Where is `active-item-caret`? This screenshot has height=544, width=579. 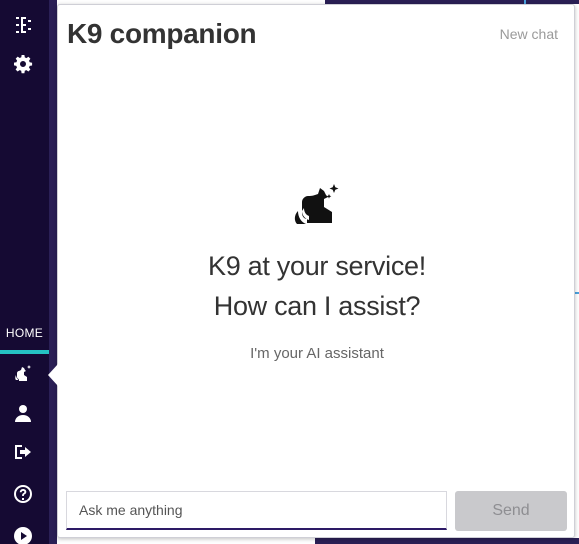 active-item-caret is located at coordinates (53, 375).